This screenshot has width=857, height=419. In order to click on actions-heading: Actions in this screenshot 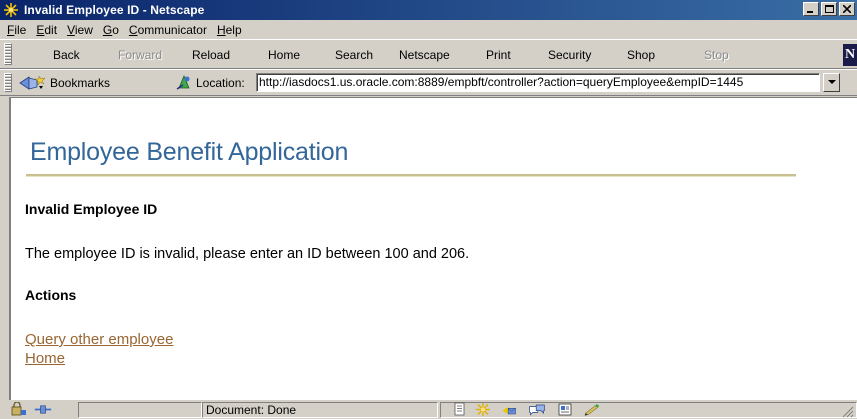, I will do `click(51, 295)`.